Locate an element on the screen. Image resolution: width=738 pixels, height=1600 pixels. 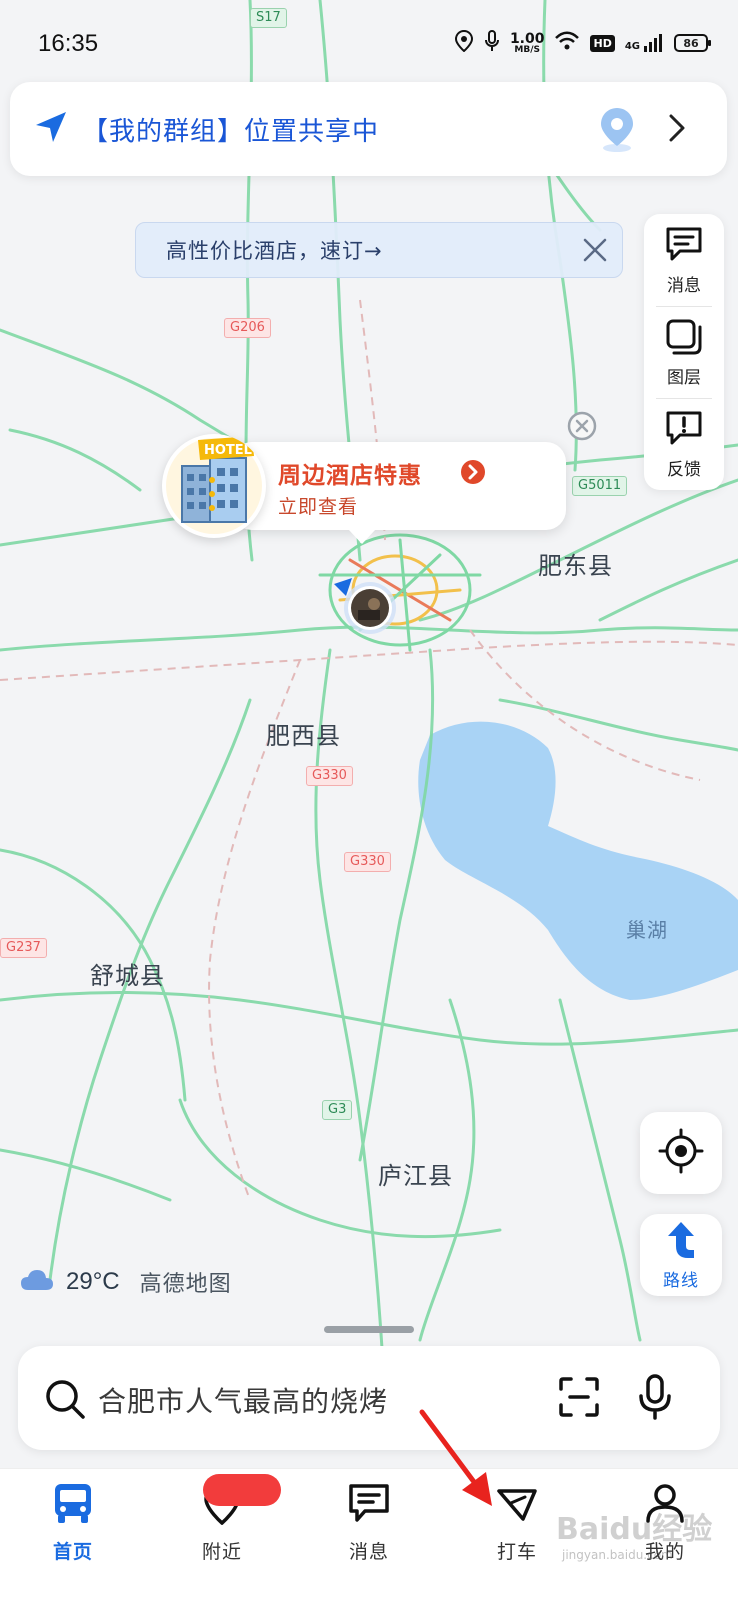
nav-label: 首页 is located at coordinates (72, 1552).